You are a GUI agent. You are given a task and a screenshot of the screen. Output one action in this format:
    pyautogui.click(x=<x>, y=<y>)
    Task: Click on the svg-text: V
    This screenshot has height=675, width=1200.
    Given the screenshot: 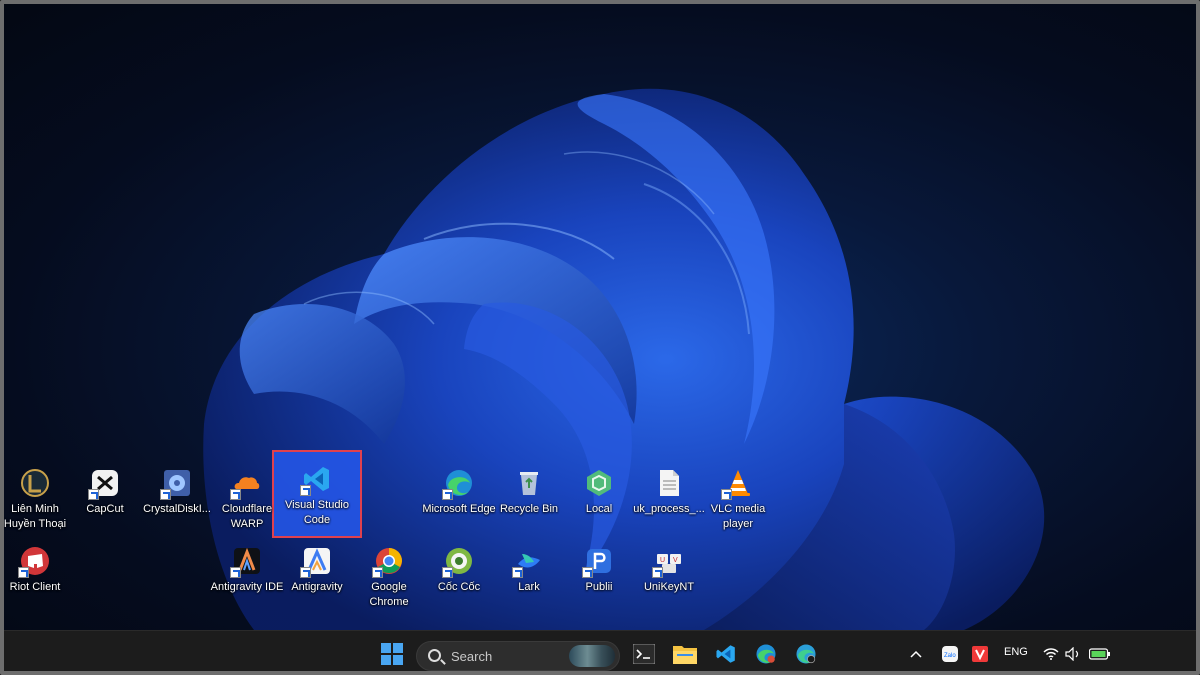 What is the action you would take?
    pyautogui.click(x=675, y=560)
    